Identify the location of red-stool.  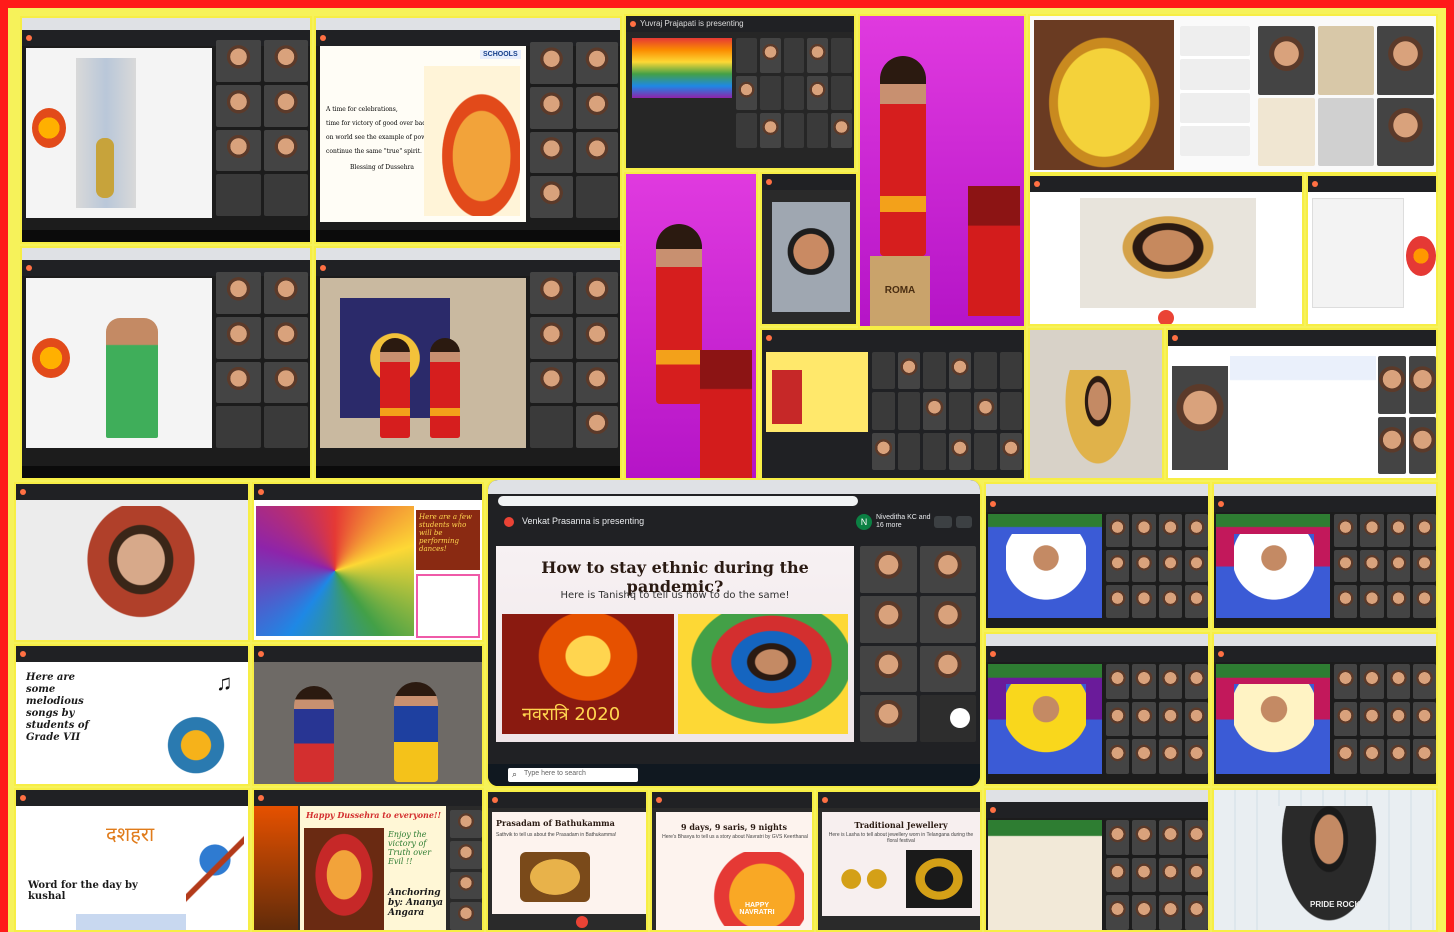
(994, 251).